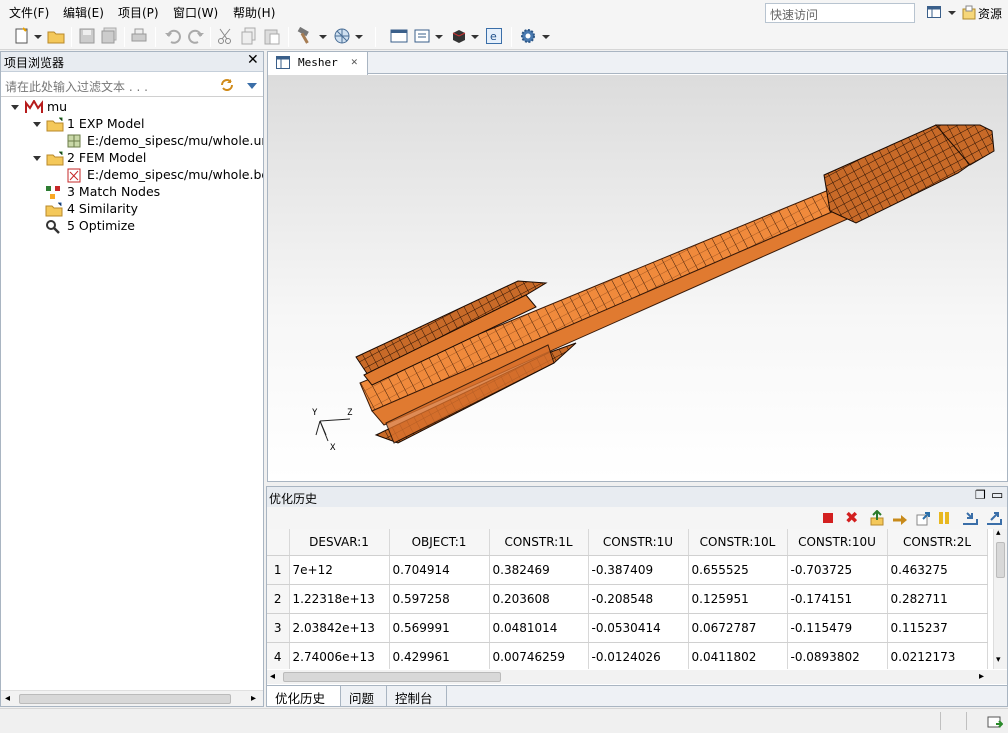  What do you see at coordinates (173, 36) in the screenshot?
I see `undo-icon` at bounding box center [173, 36].